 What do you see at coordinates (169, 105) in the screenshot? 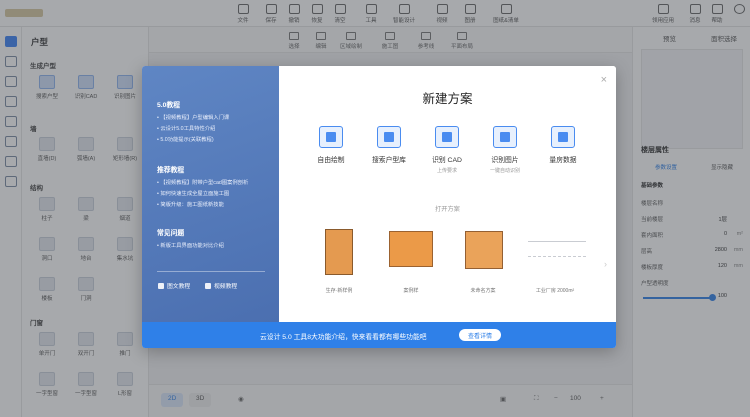
I see `section-title: 5.0教程` at bounding box center [169, 105].